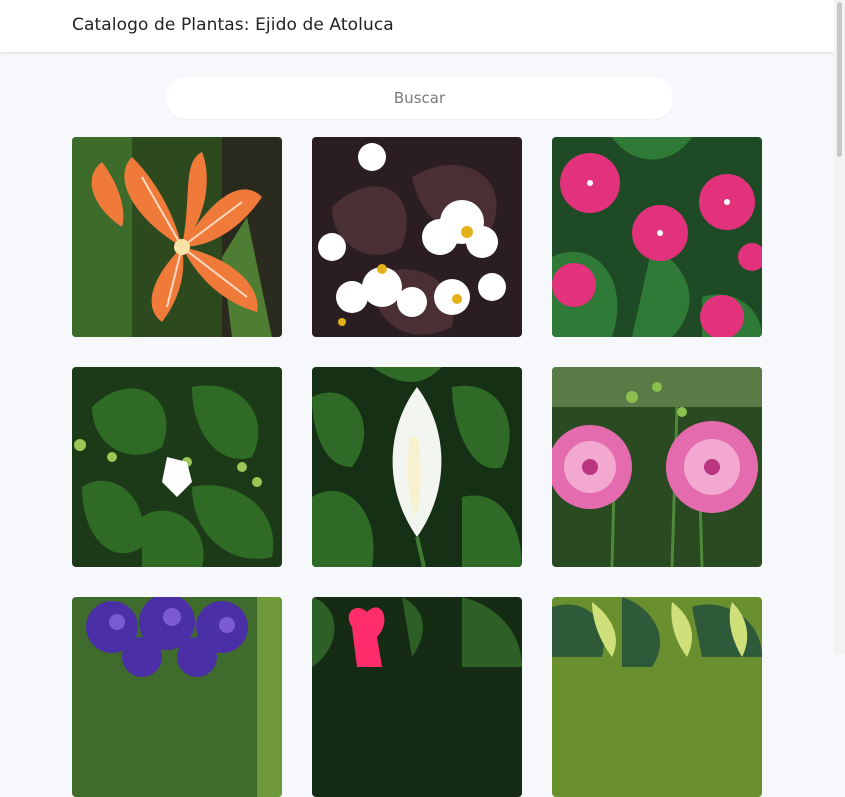 This screenshot has width=845, height=797. I want to click on variegated-foliage-photo, so click(657, 697).